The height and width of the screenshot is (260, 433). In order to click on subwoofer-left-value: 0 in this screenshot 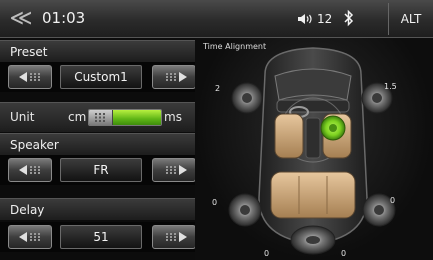, I will do `click(267, 253)`.